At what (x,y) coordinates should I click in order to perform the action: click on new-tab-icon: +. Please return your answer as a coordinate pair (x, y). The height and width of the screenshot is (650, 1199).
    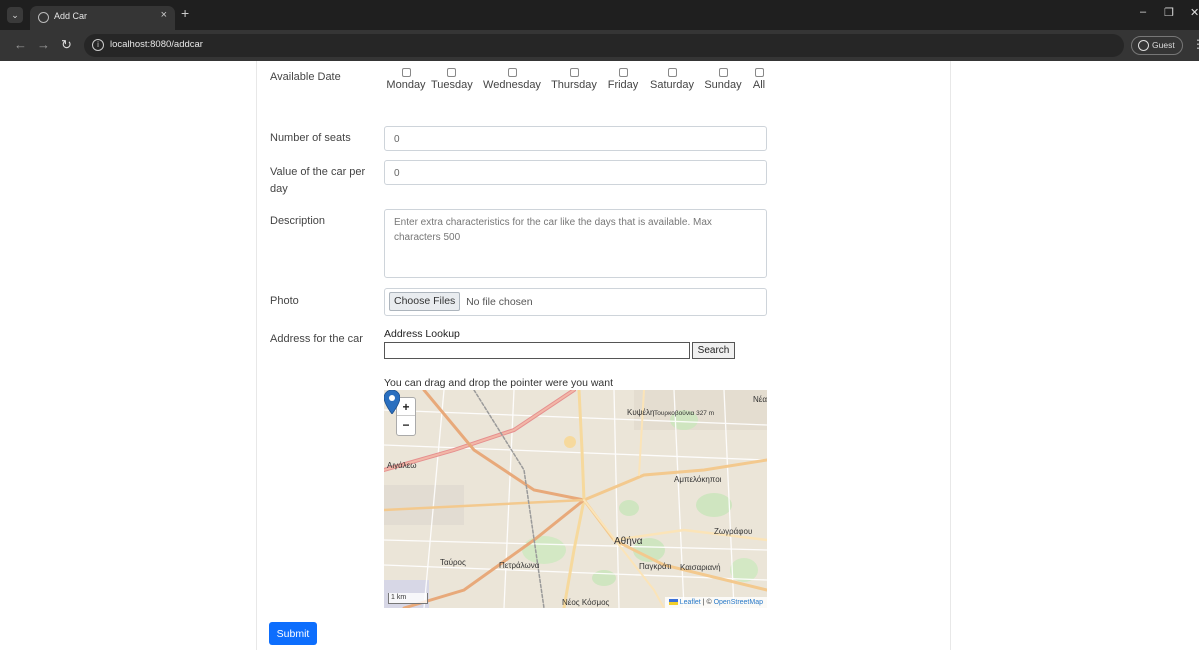
    Looking at the image, I should click on (185, 13).